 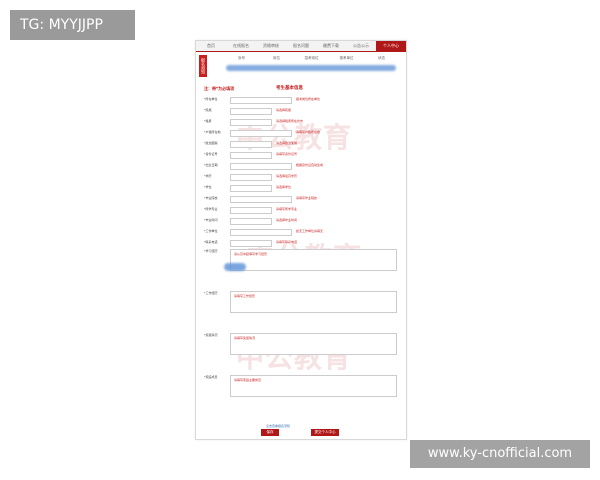 What do you see at coordinates (219, 88) in the screenshot?
I see `required-note: 注：带*为必填项` at bounding box center [219, 88].